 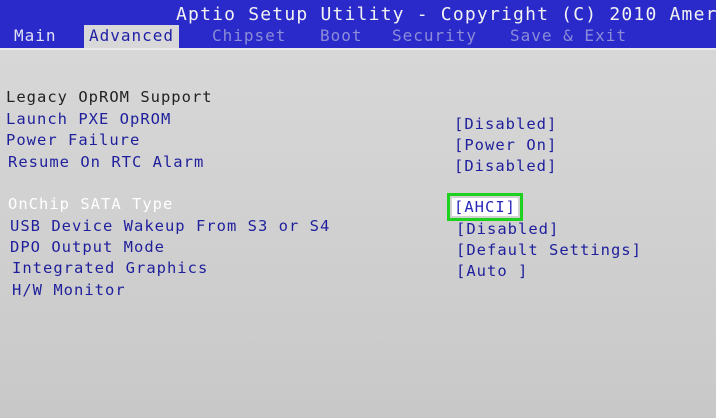 What do you see at coordinates (106, 162) in the screenshot?
I see `setting-resume-on-rtc-alarm: Resume On RTC Alarm` at bounding box center [106, 162].